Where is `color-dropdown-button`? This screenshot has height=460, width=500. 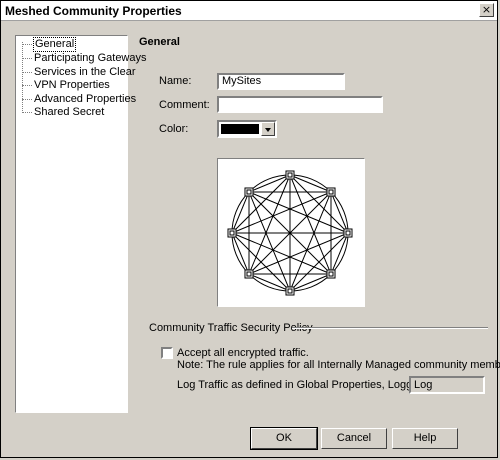 color-dropdown-button is located at coordinates (268, 129).